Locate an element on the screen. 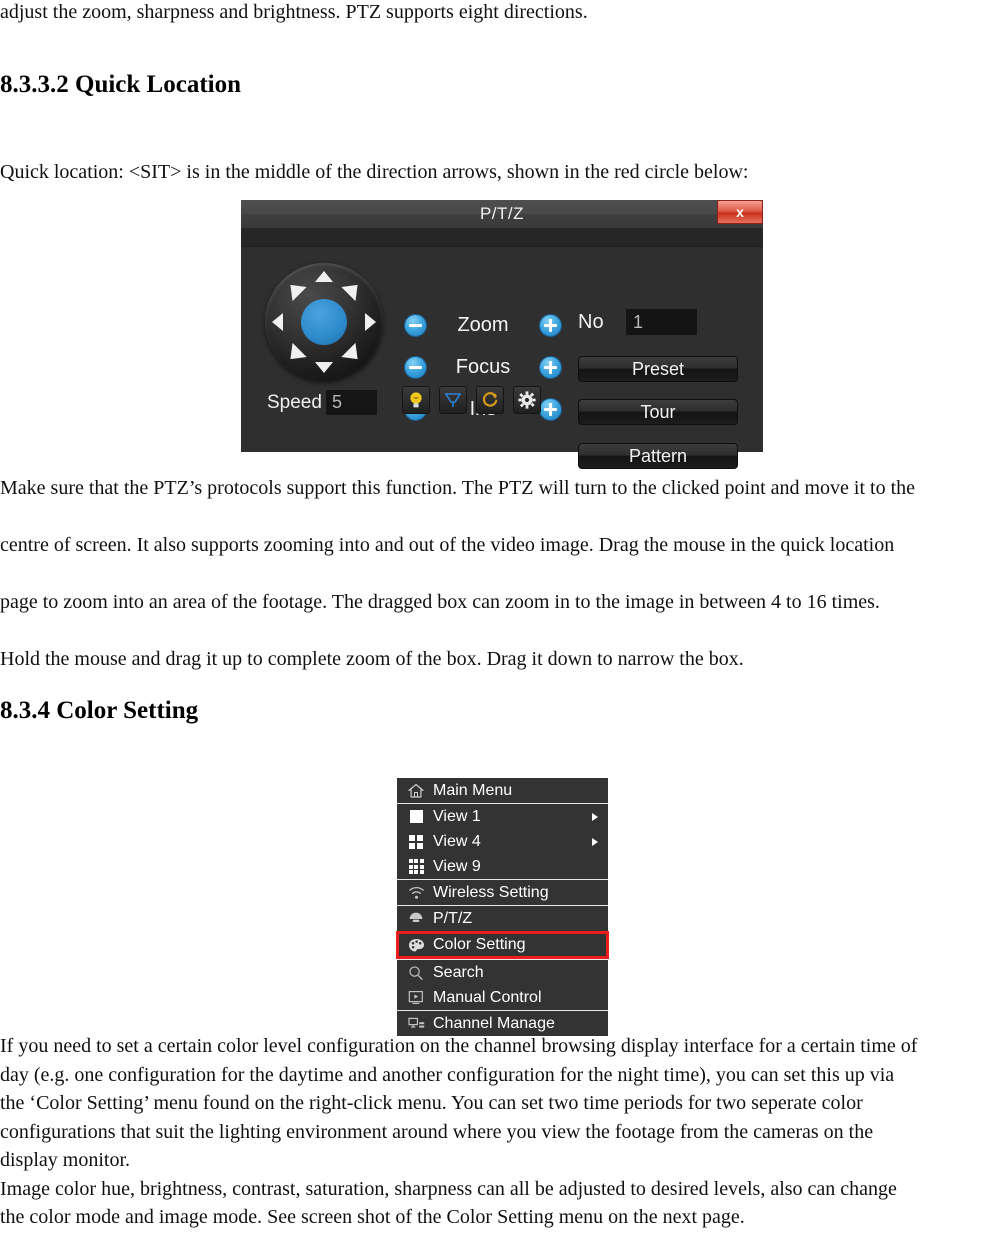 This screenshot has height=1254, width=1005. menu-item-manual-control: Manual Control is located at coordinates (502, 997).